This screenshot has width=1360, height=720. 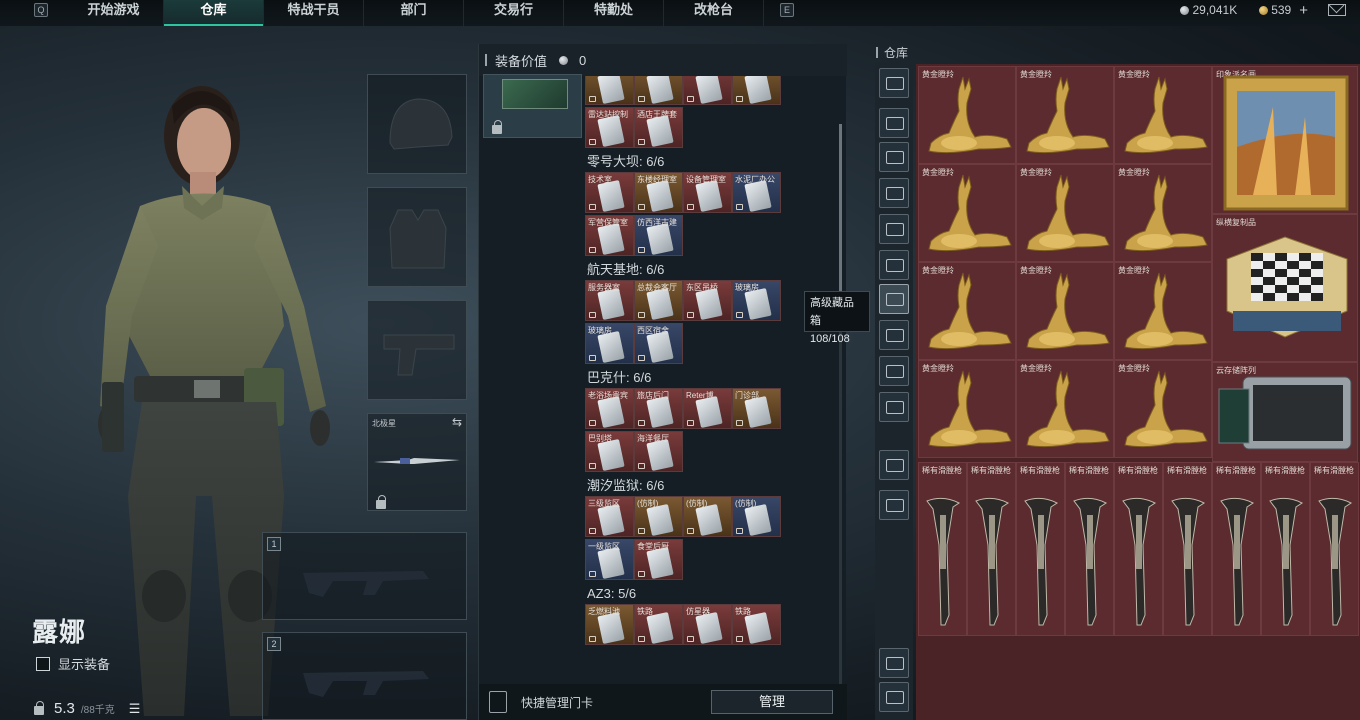 What do you see at coordinates (417, 462) in the screenshot?
I see `melee-slot: 北极星 ⇆` at bounding box center [417, 462].